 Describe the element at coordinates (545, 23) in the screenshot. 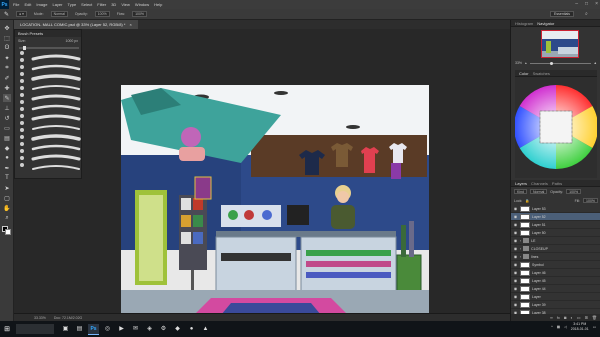

I see `tab-navigator: Navigator` at that location.